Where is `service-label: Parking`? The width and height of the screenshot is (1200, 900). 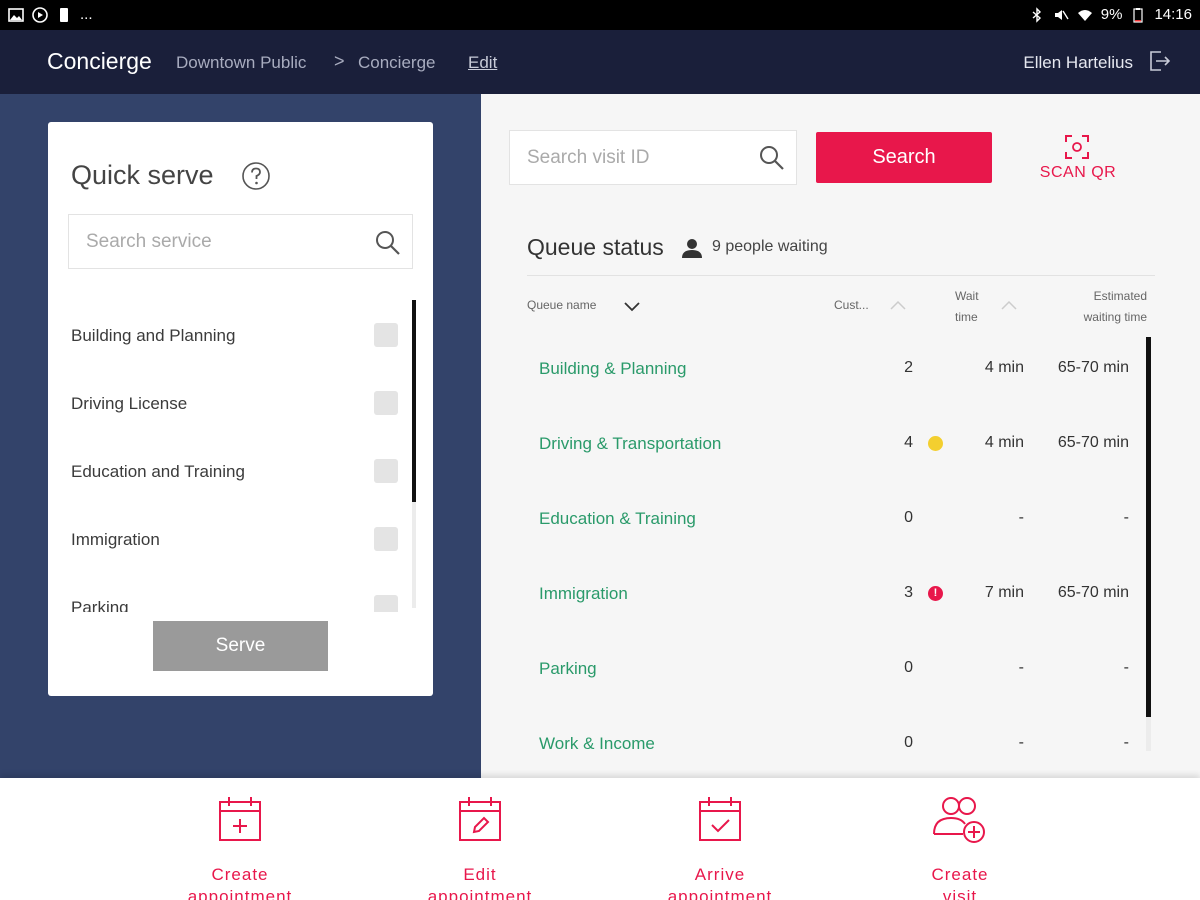
service-label: Parking is located at coordinates (100, 605).